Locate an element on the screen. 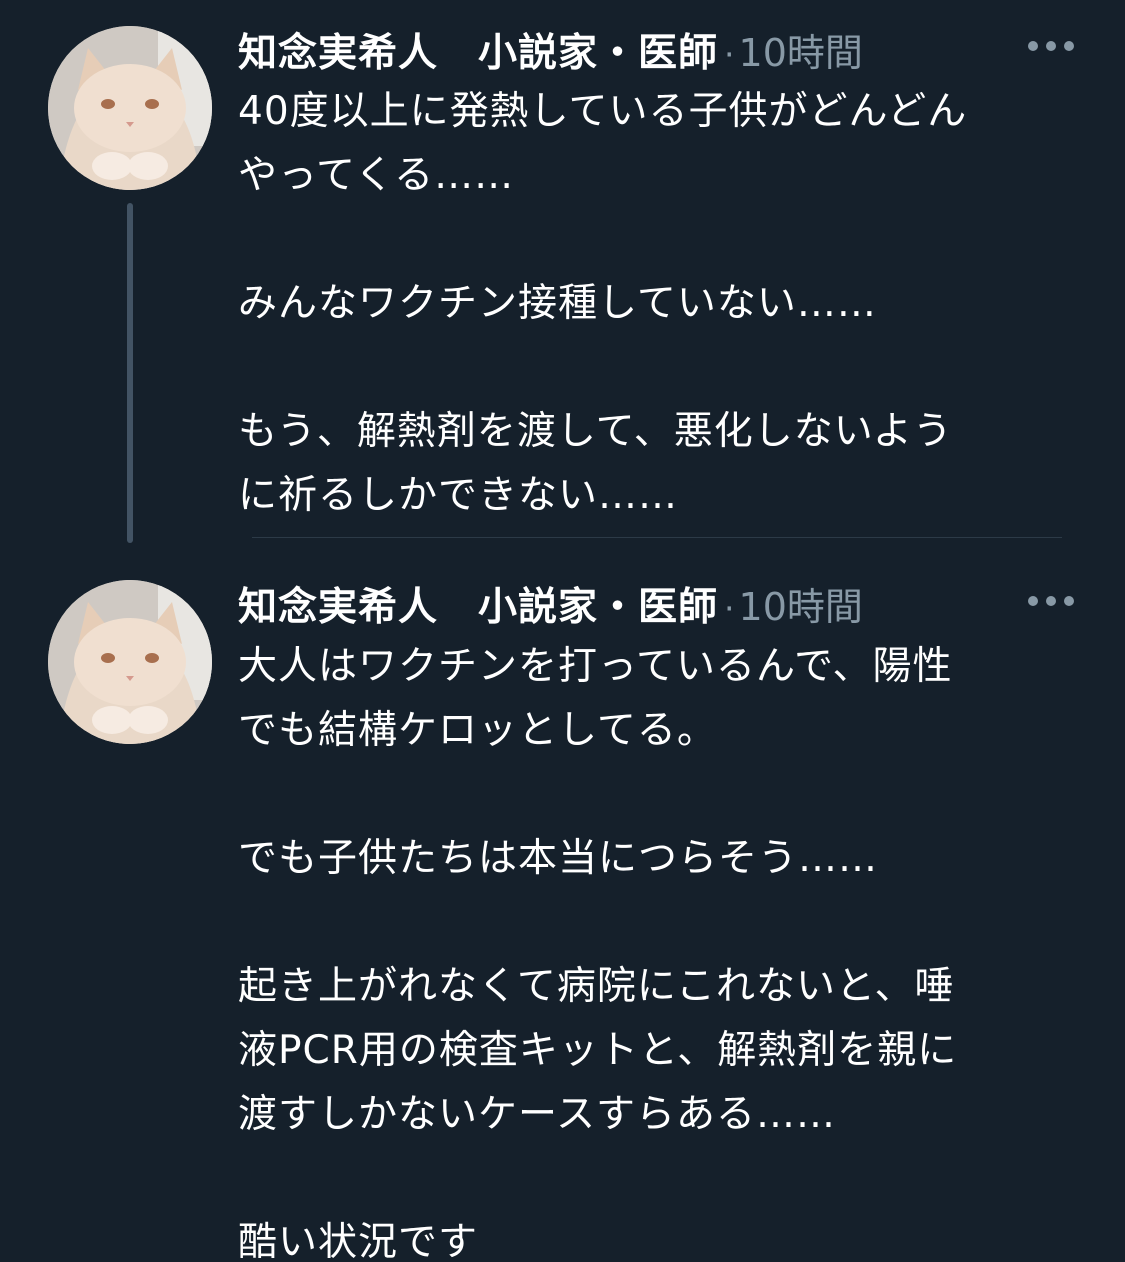  text-line: 大人はワクチンを打っているんで、陽性 is located at coordinates (595, 666).